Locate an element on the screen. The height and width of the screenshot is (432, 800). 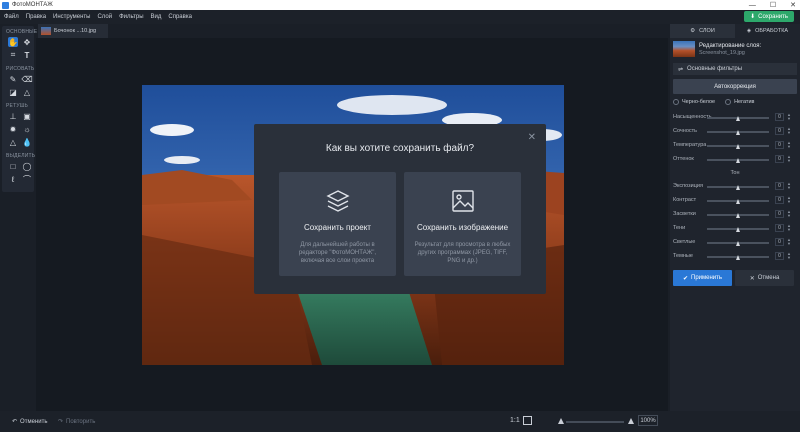
save-button: ⬇ Сохранить is located at coordinates (769, 16).